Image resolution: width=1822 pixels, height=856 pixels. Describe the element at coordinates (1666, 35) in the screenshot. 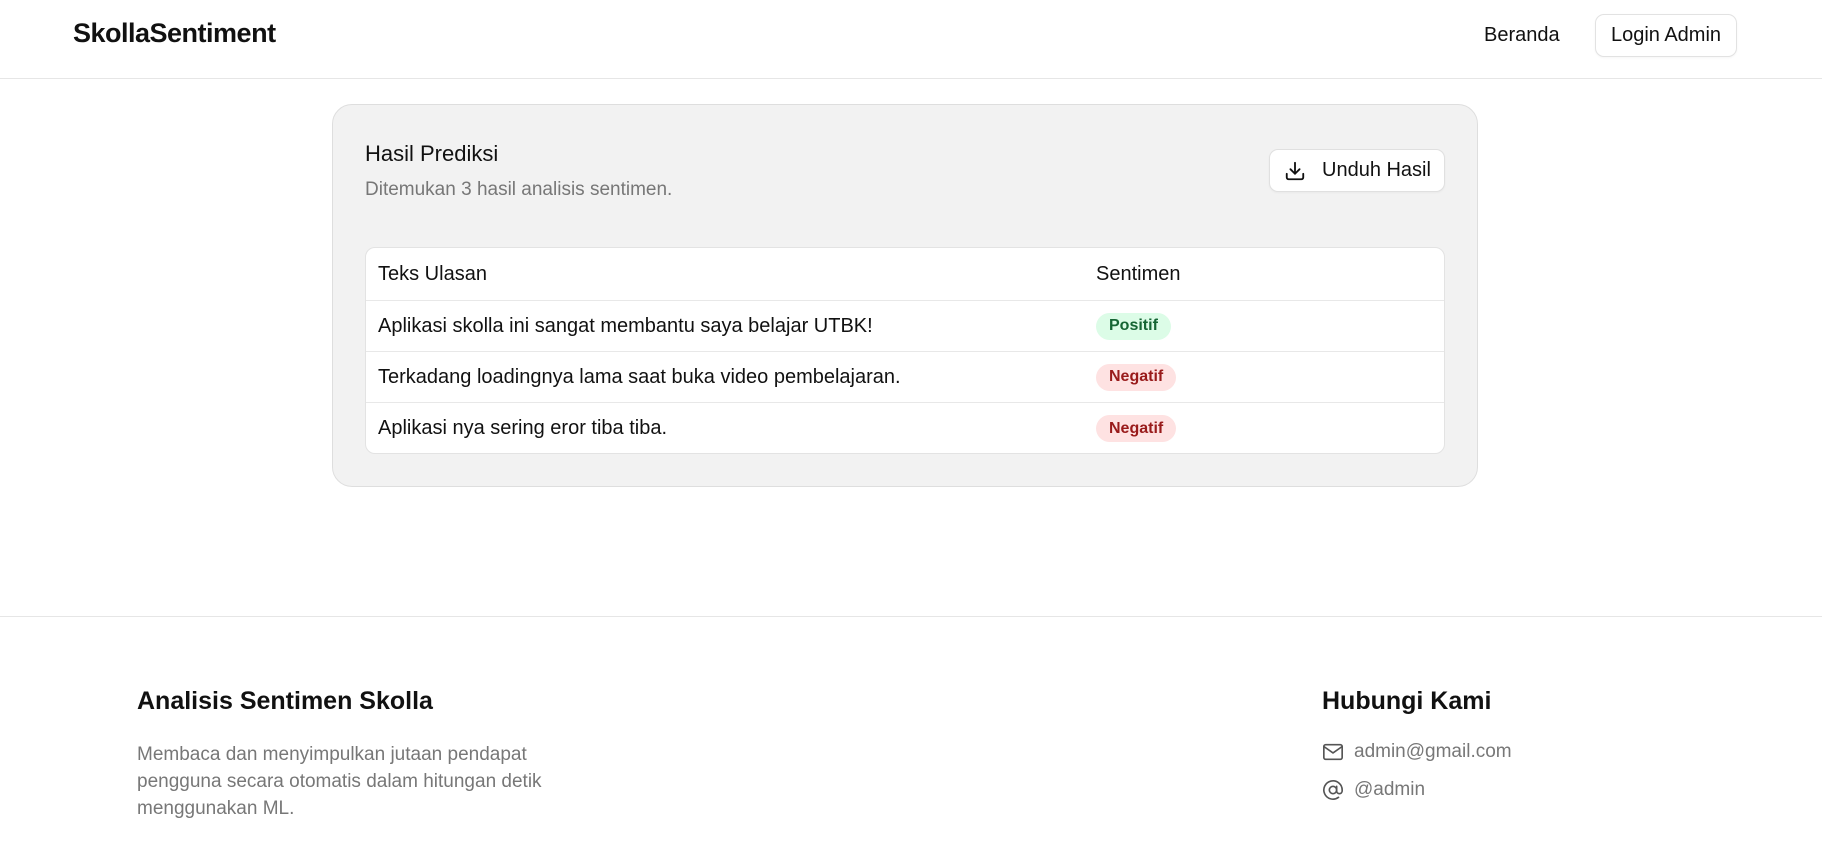

I see `login-admin-button: Login Admin` at that location.